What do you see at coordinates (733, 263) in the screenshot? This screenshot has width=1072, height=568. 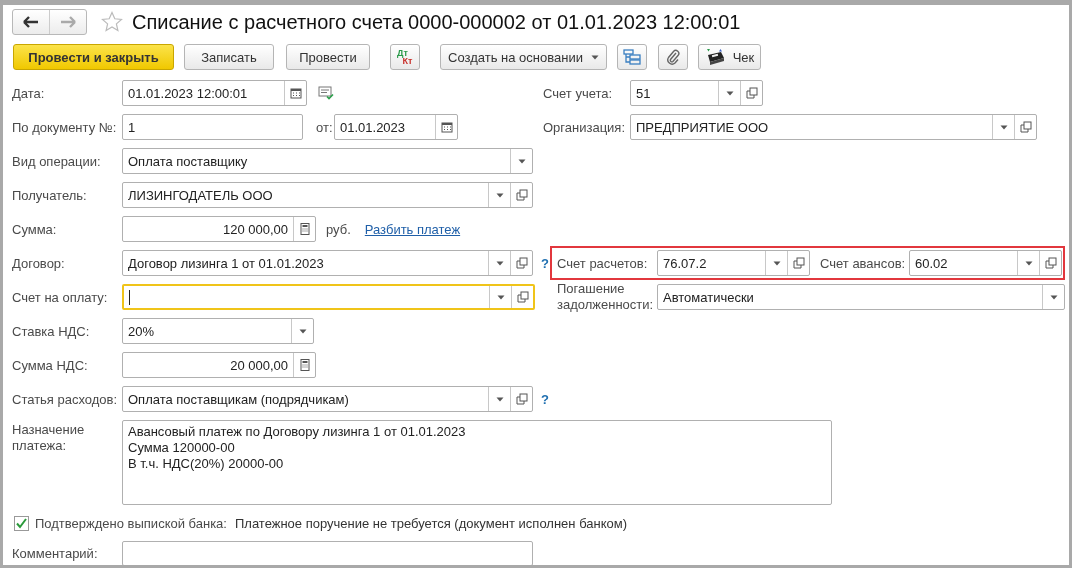 I see `select-field: 76.07.2` at bounding box center [733, 263].